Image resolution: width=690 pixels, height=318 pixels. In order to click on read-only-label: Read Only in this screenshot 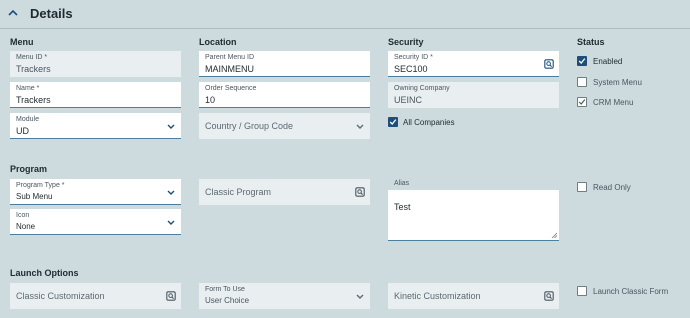, I will do `click(612, 187)`.